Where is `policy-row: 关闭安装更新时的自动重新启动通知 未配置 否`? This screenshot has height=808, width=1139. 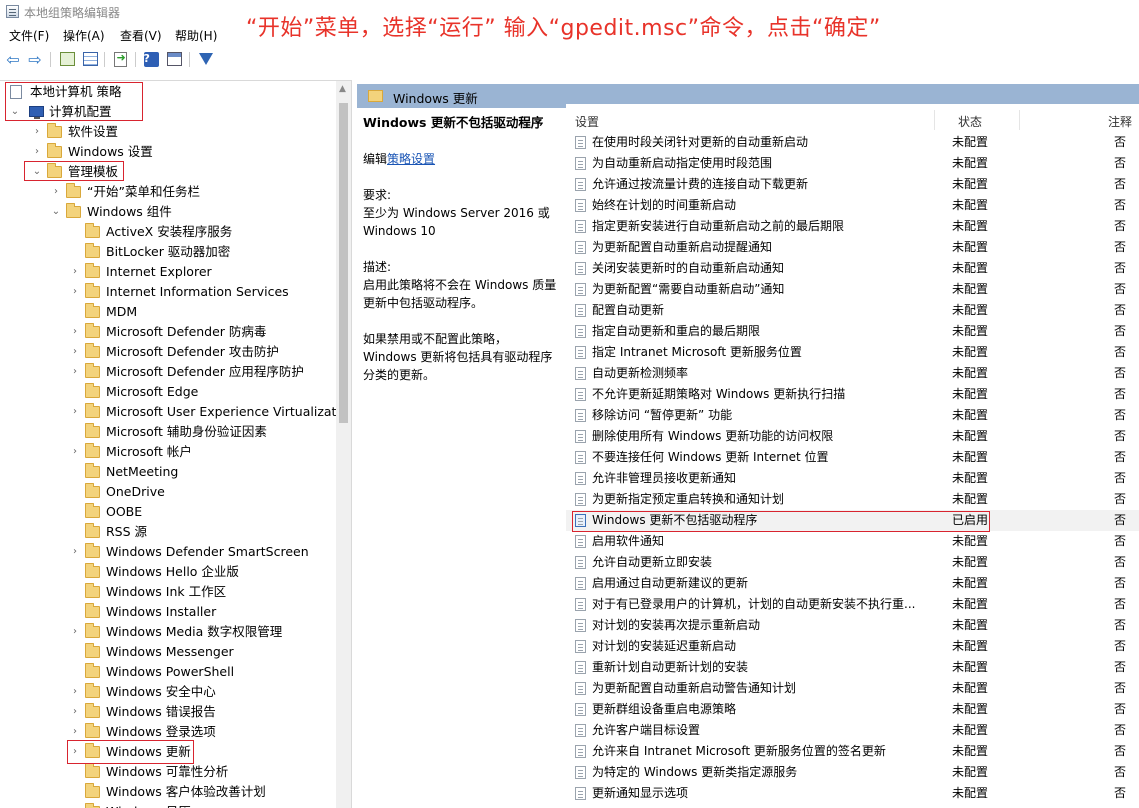
policy-row: 关闭安装更新时的自动重新启动通知 未配置 否 is located at coordinates (852, 268).